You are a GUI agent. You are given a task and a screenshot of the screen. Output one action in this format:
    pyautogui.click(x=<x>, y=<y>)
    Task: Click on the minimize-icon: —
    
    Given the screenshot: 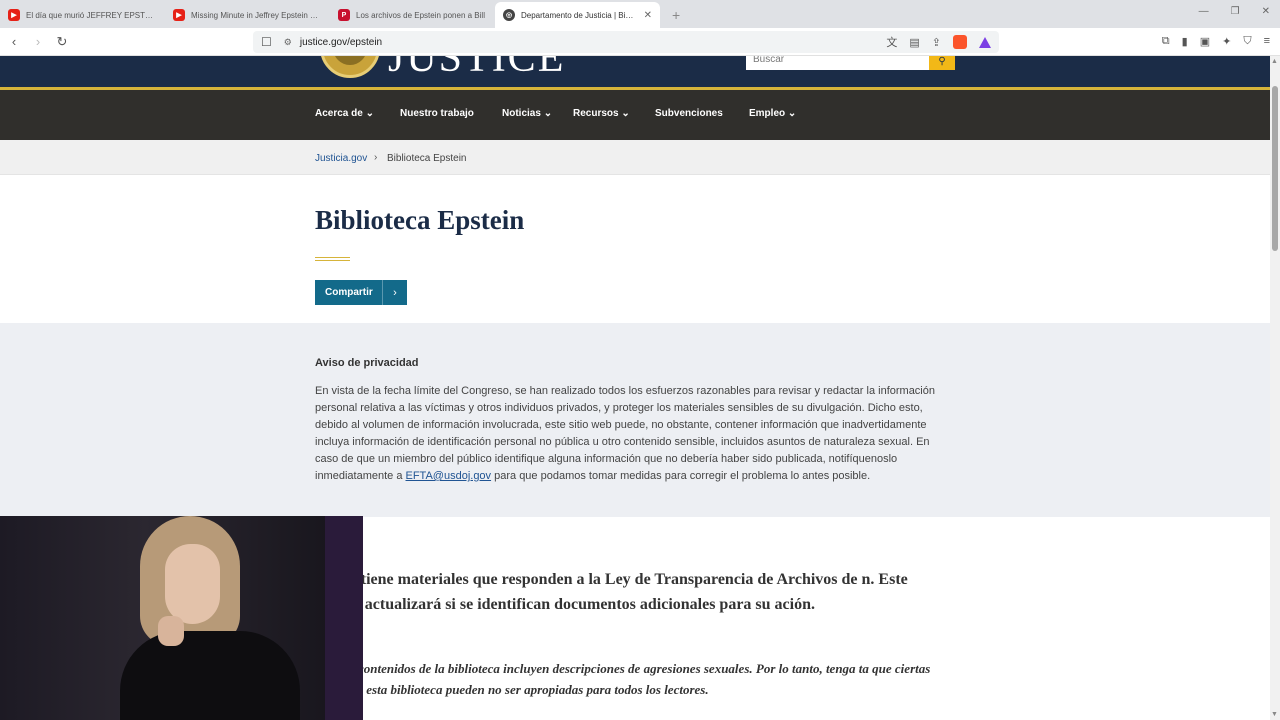 What is the action you would take?
    pyautogui.click(x=1204, y=11)
    